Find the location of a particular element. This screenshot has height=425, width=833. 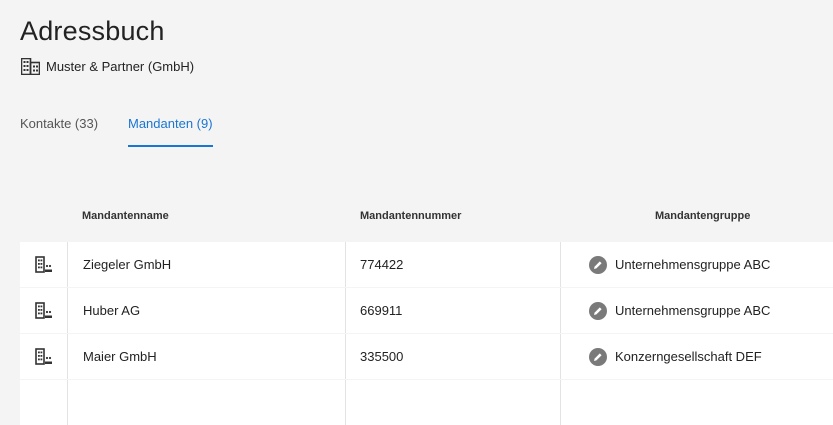

organization-label: Muster & Partner (GmbH) is located at coordinates (107, 66).